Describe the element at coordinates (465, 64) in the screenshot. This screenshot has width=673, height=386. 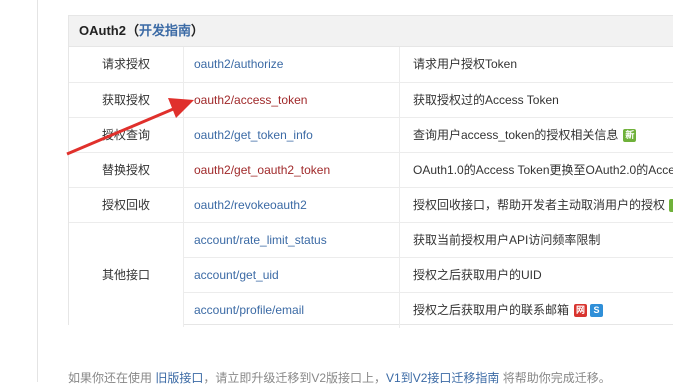
I see `description-cell: 请求用户授权Token` at that location.